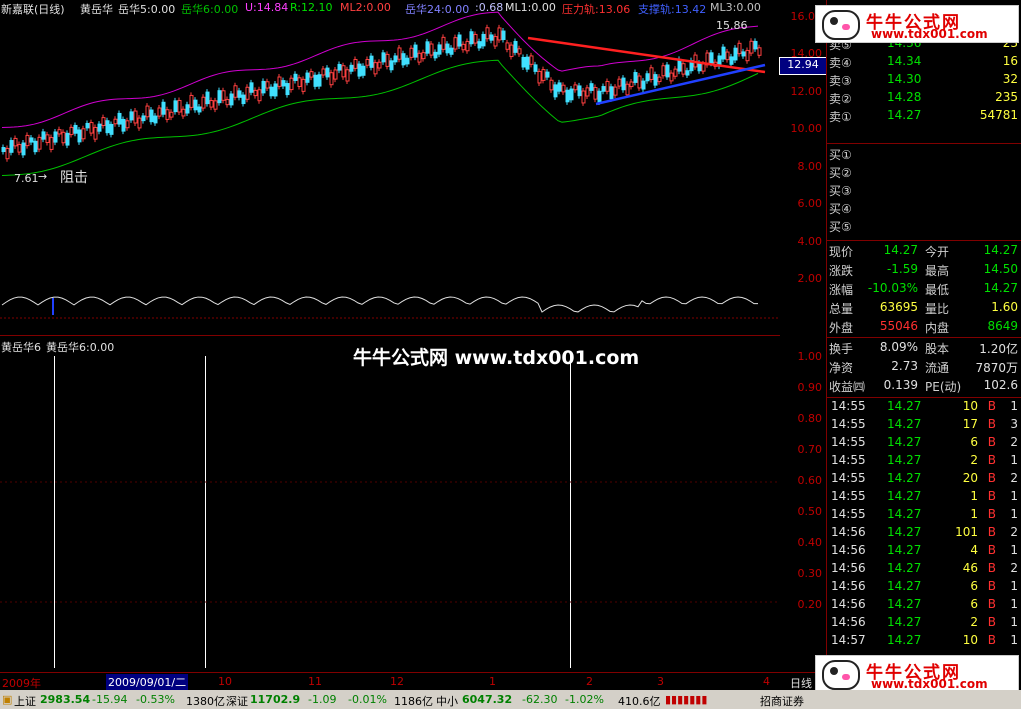 The image size is (1021, 709). What do you see at coordinates (937, 290) in the screenshot?
I see `quote-label: 最低` at bounding box center [937, 290].